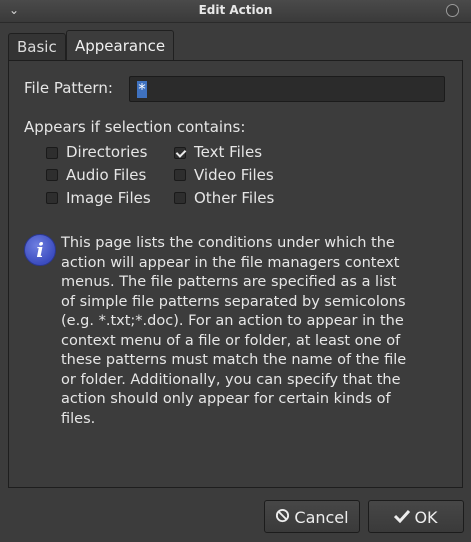 This screenshot has width=471, height=542. What do you see at coordinates (287, 89) in the screenshot?
I see `file-pattern-field: *` at bounding box center [287, 89].